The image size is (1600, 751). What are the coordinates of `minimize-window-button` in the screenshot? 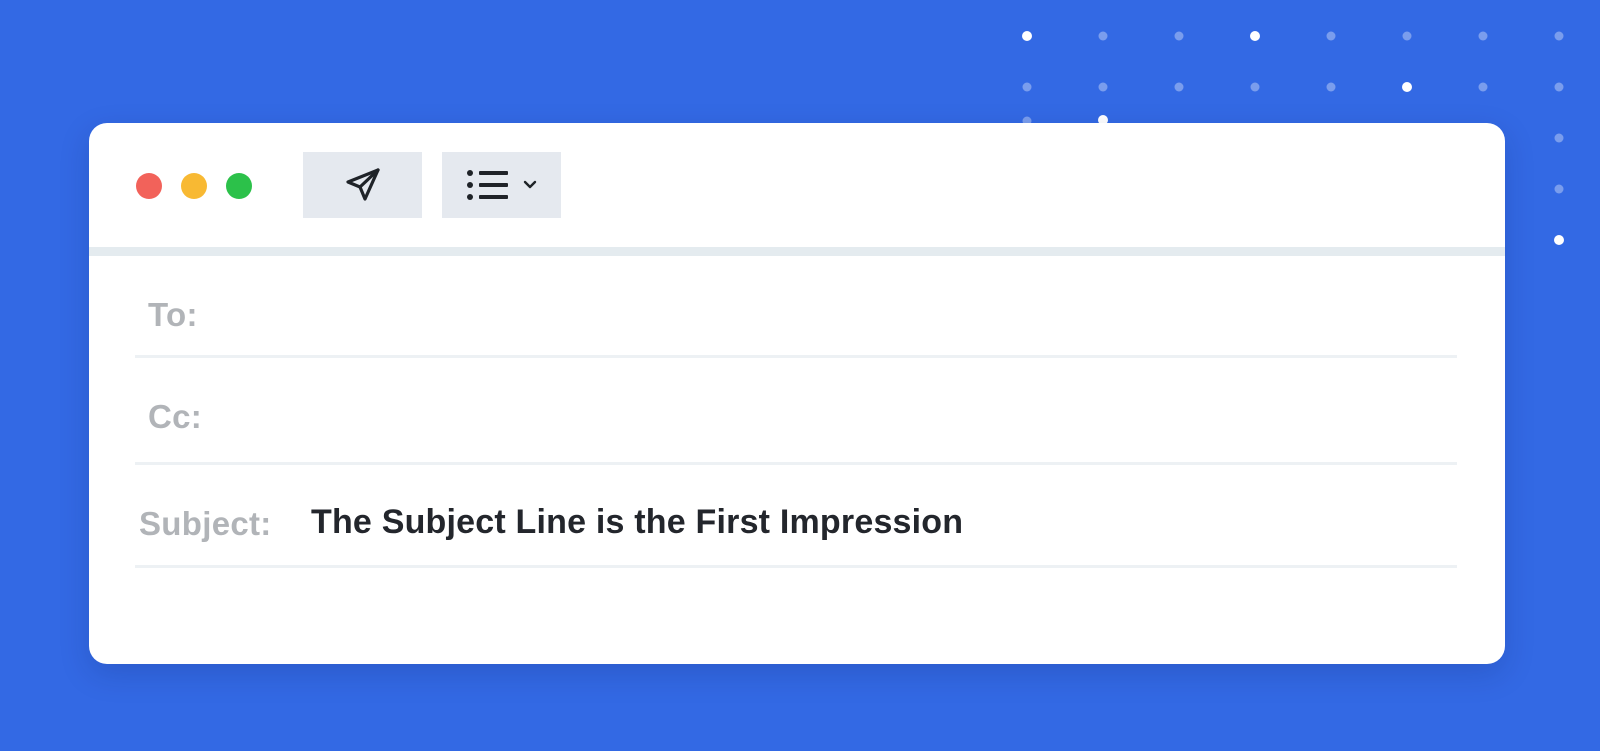 It's located at (194, 186).